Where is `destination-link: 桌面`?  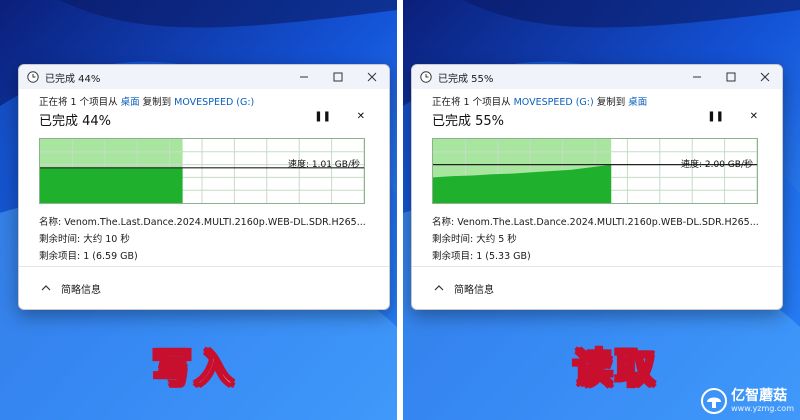
destination-link: 桌面 is located at coordinates (637, 102).